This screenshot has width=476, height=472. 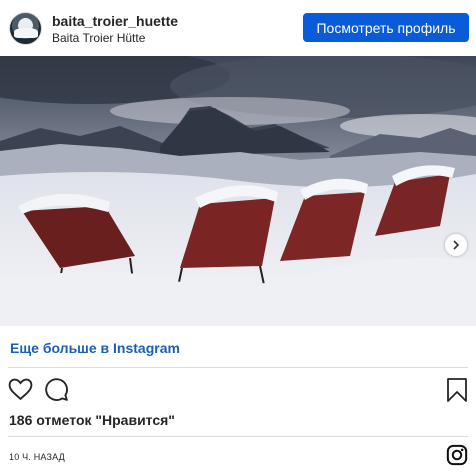 What do you see at coordinates (98, 38) in the screenshot?
I see `location: Baita Troier Hütte` at bounding box center [98, 38].